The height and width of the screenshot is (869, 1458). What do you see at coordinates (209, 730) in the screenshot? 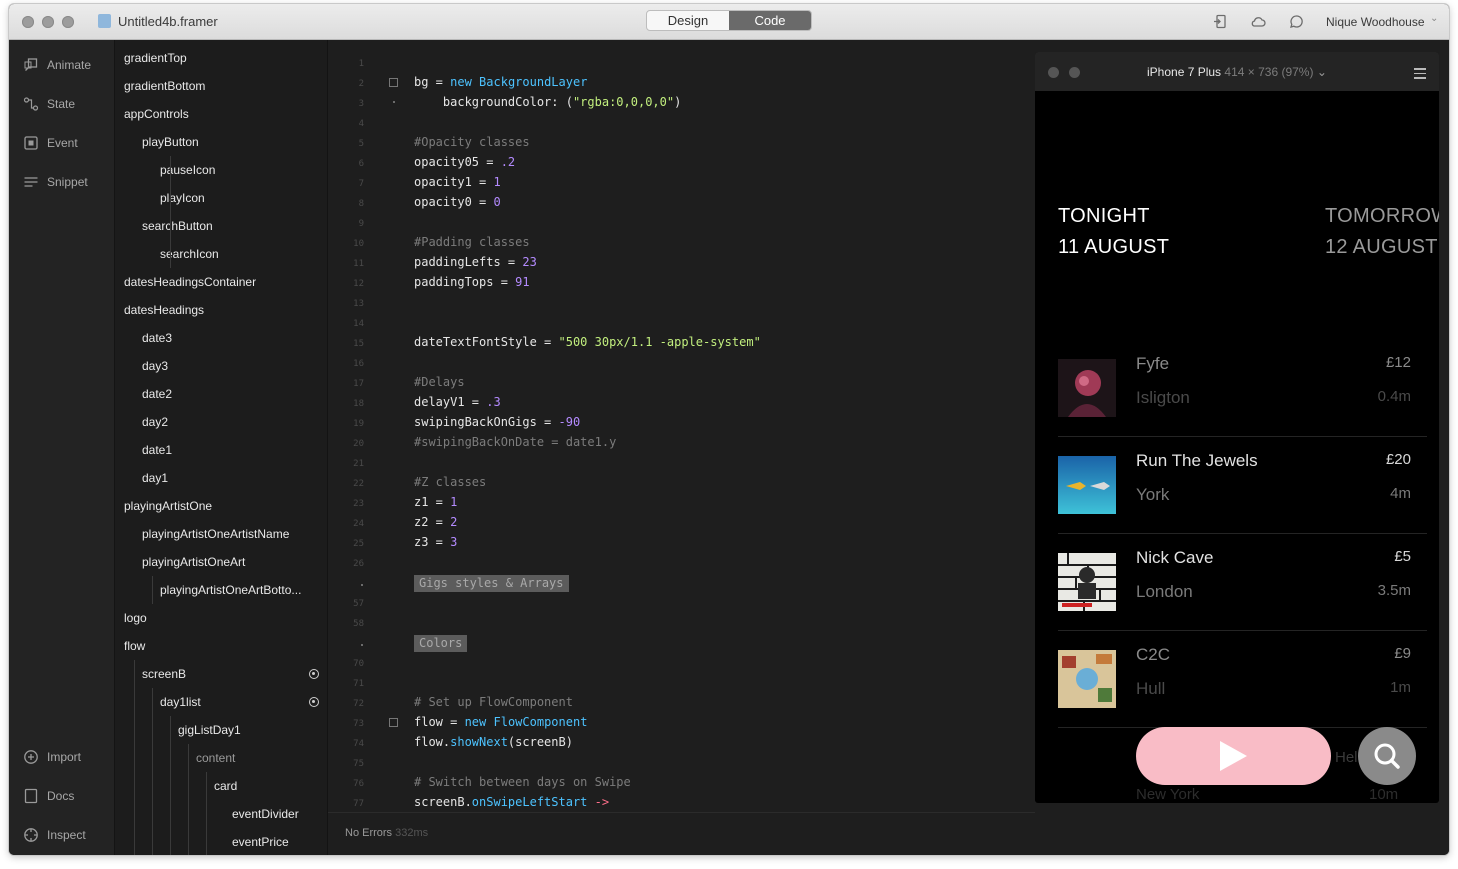
I see `layer-item: gigListDay1` at bounding box center [209, 730].